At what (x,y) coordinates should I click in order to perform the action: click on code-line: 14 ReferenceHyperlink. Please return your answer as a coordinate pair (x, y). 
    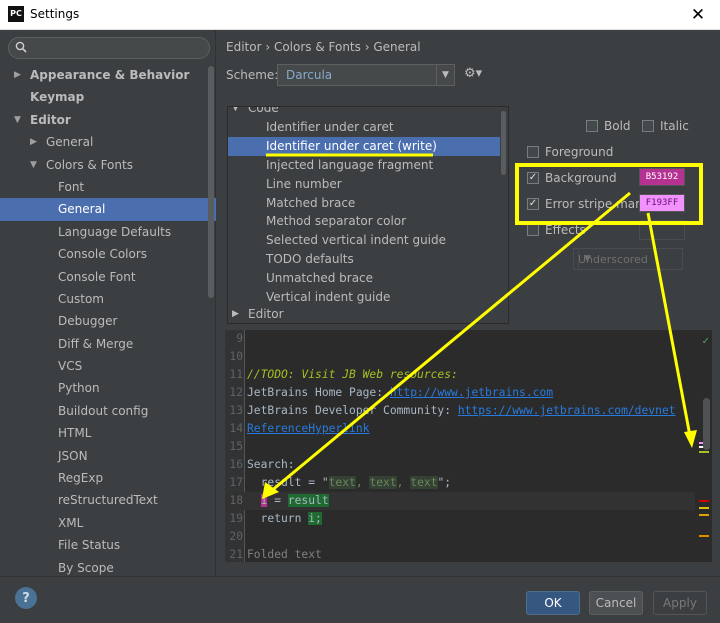
    Looking at the image, I should click on (299, 428).